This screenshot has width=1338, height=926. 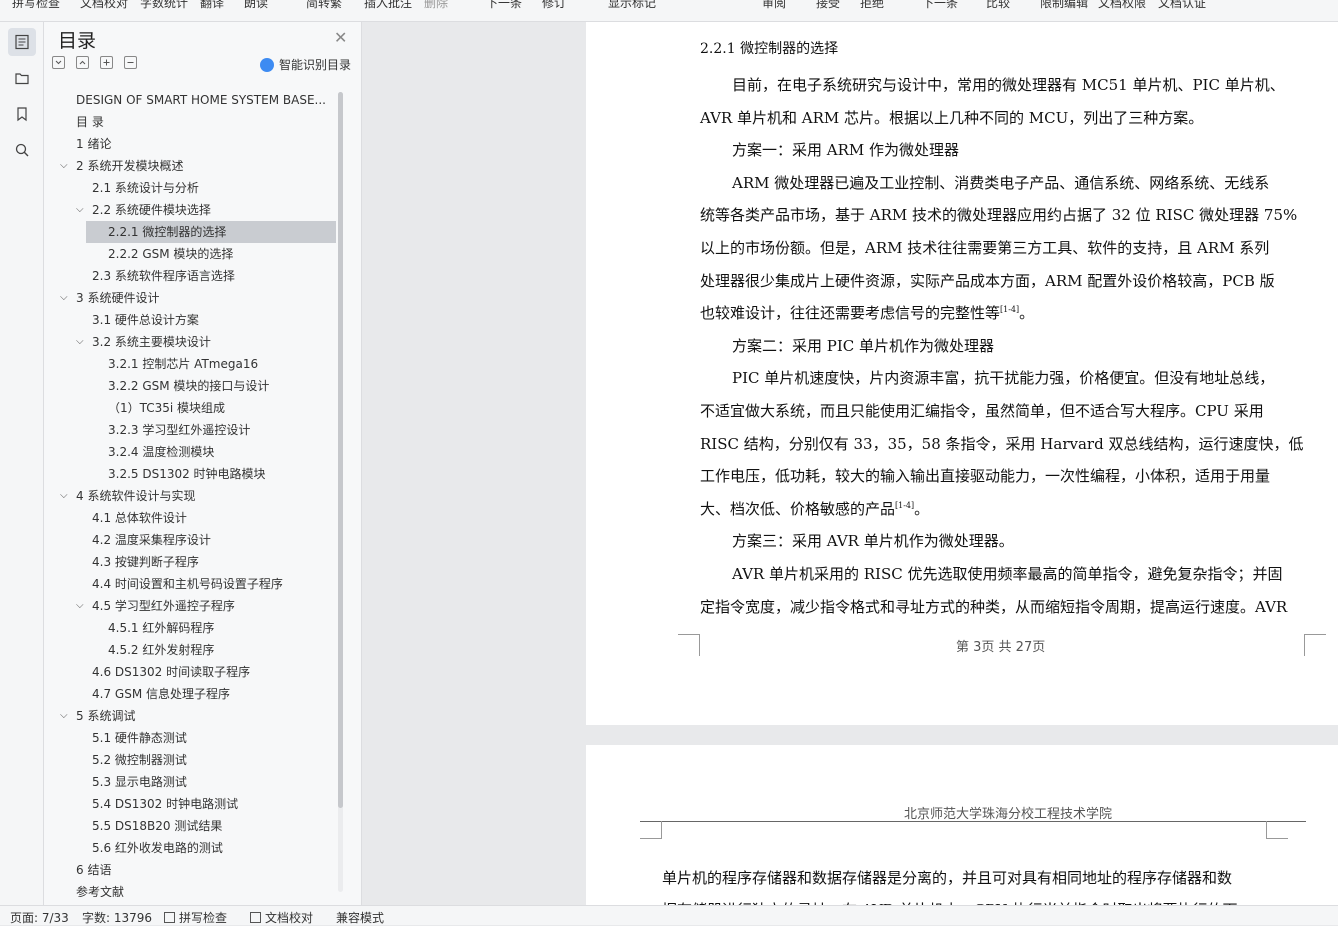 I want to click on toc-item: 3.2.3 学习型红外遥控设计, so click(x=193, y=430).